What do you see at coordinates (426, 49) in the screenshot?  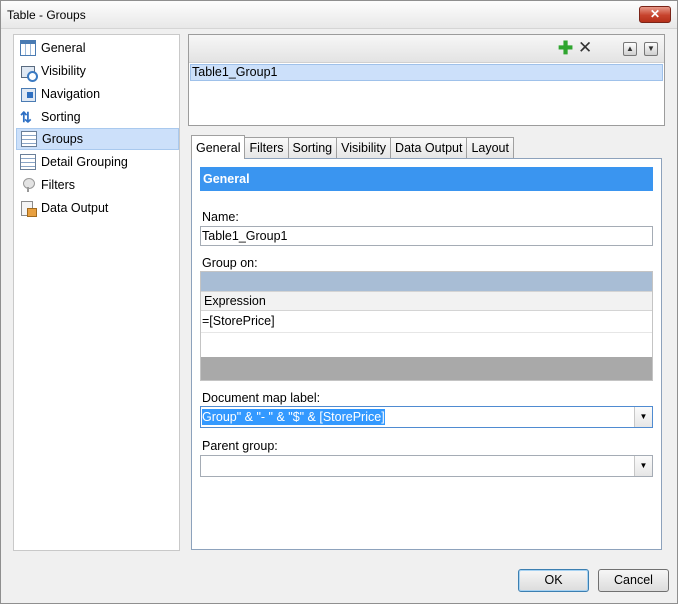 I see `group-toolbar: ✚ ✕ ▲ ▼` at bounding box center [426, 49].